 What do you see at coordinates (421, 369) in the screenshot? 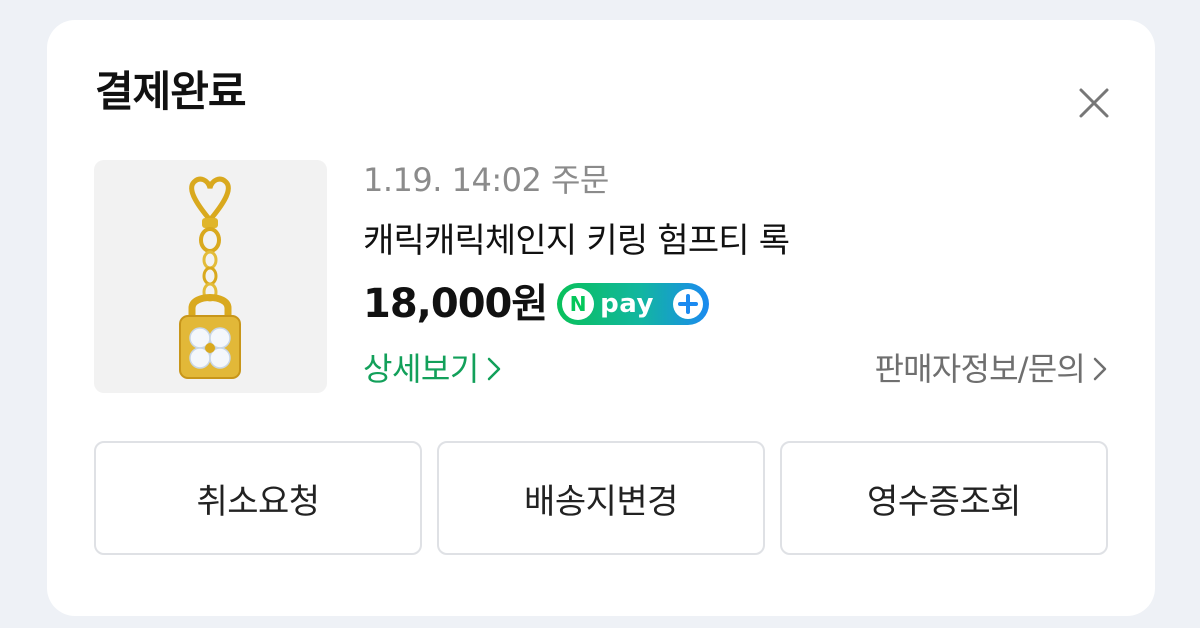
I see `view-details-label: 상세보기` at bounding box center [421, 369].